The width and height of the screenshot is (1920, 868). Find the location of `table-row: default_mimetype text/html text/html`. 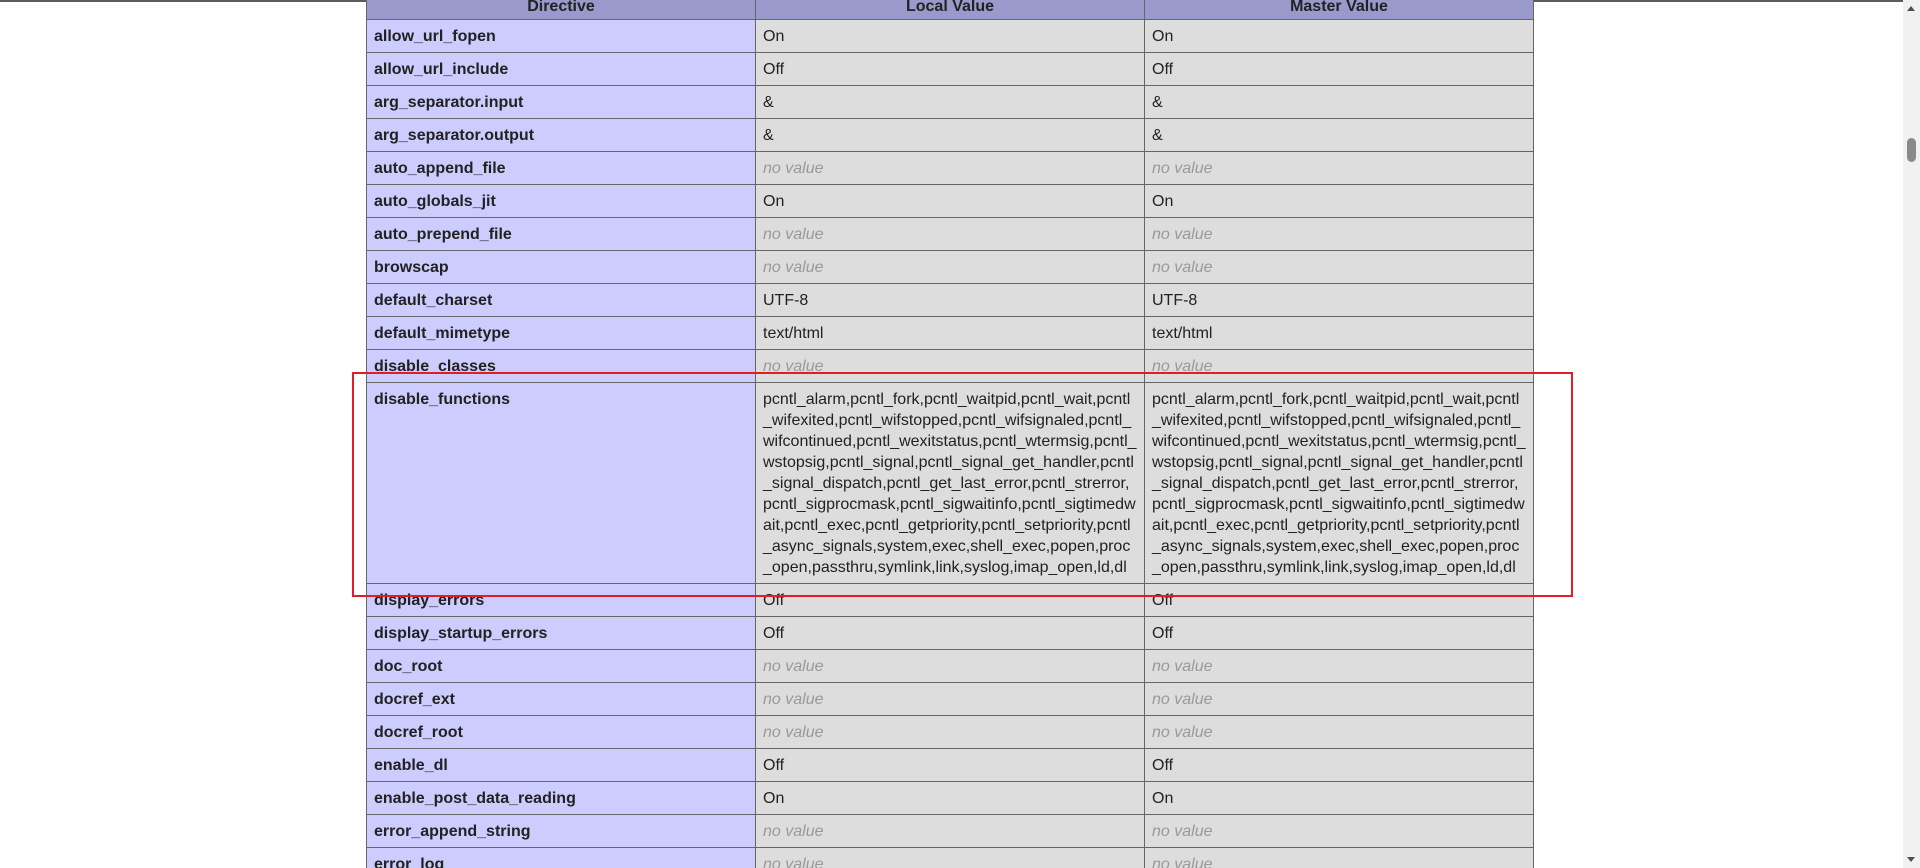

table-row: default_mimetype text/html text/html is located at coordinates (950, 333).